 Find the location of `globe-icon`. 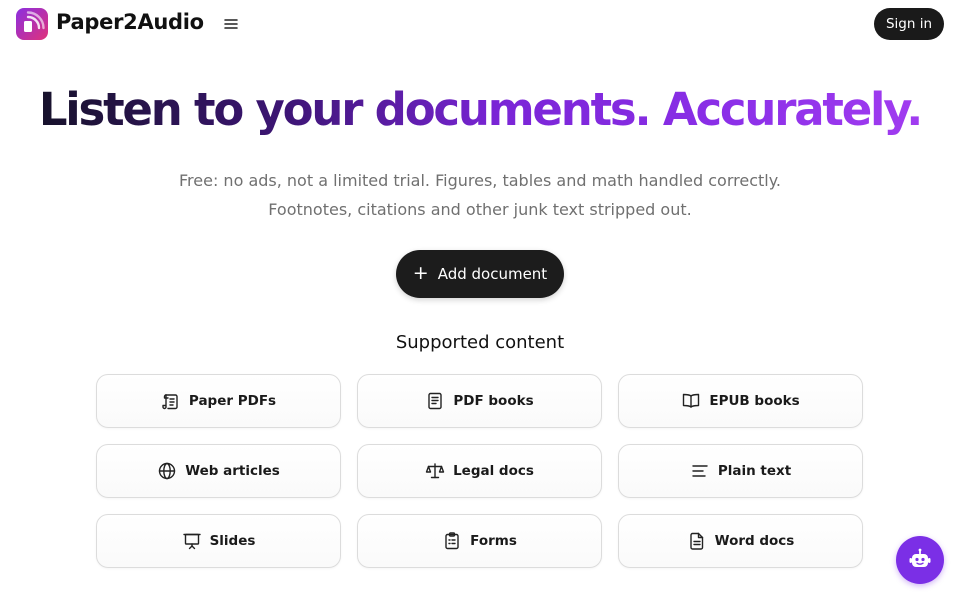

globe-icon is located at coordinates (167, 471).